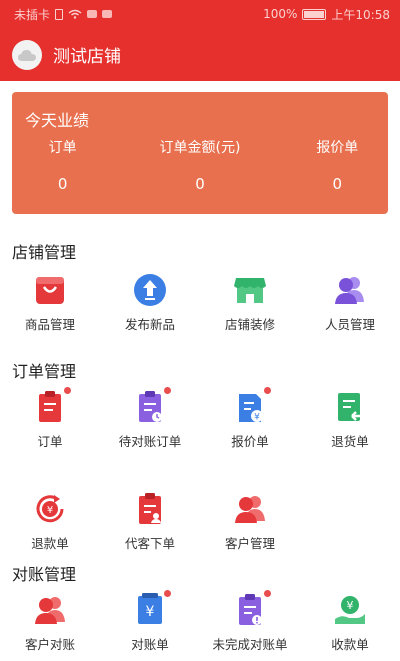 Image resolution: width=400 pixels, height=661 pixels. I want to click on grid-item-statements: ¥ 对账单, so click(150, 618).